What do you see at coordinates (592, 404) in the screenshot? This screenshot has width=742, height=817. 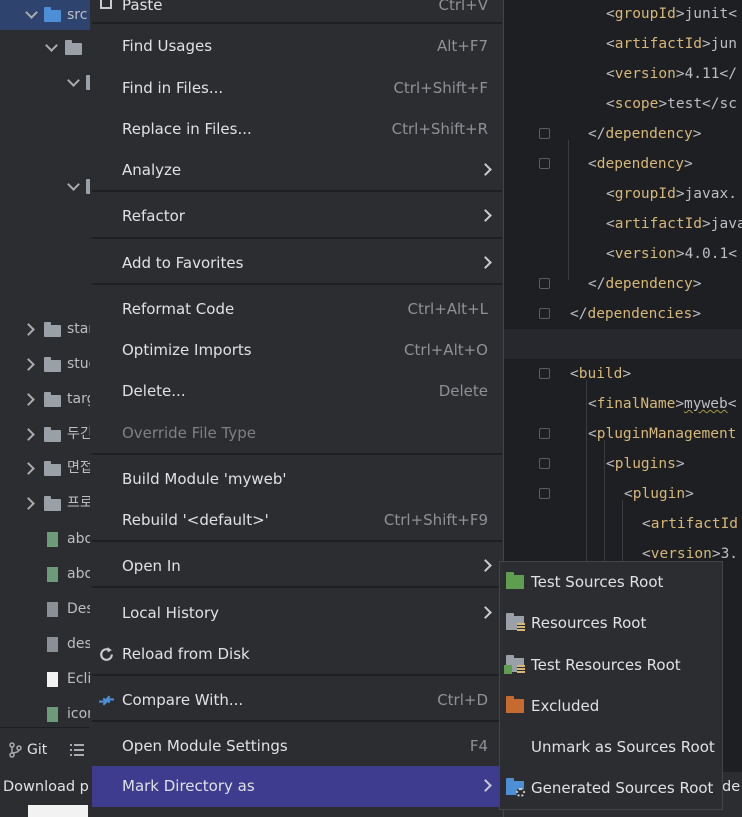 I see `code-token-open: <` at bounding box center [592, 404].